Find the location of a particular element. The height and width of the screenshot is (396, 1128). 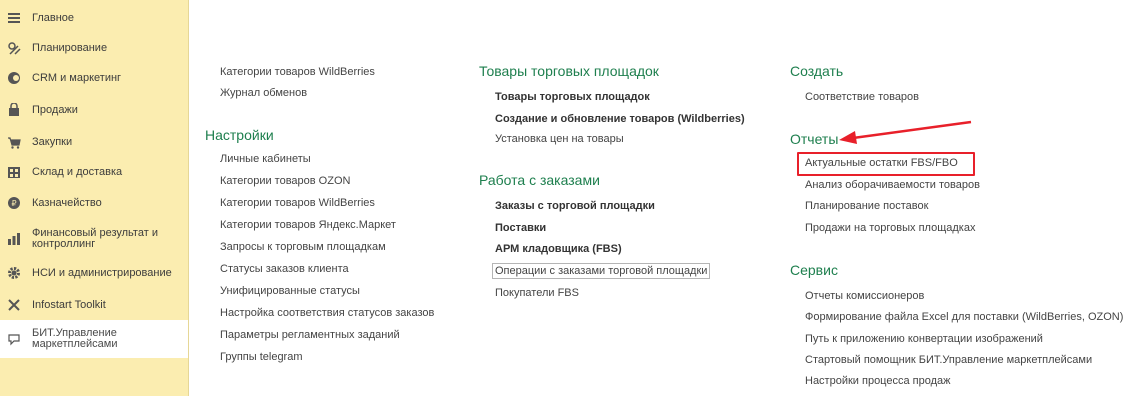

crm-icon is located at coordinates (14, 78).